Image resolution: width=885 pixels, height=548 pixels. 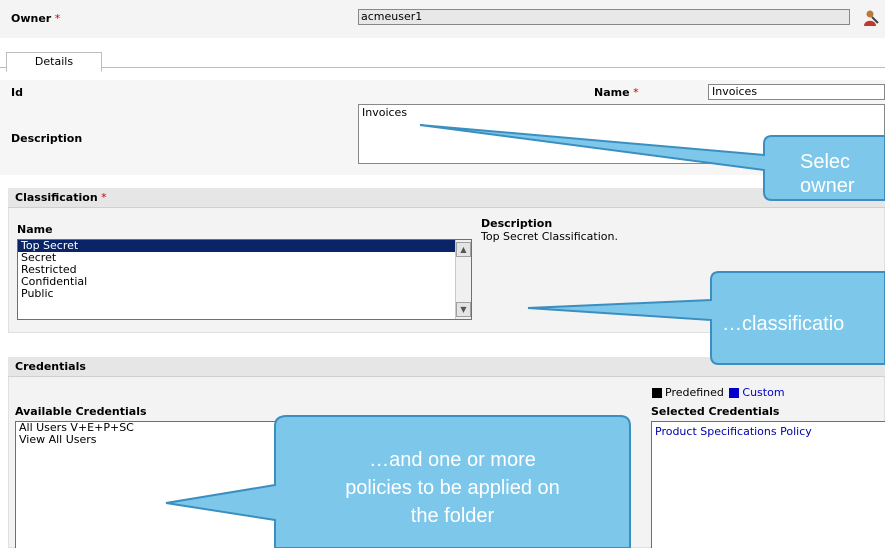 I want to click on callout-credentials-line1: …and one or more, so click(x=452, y=460).